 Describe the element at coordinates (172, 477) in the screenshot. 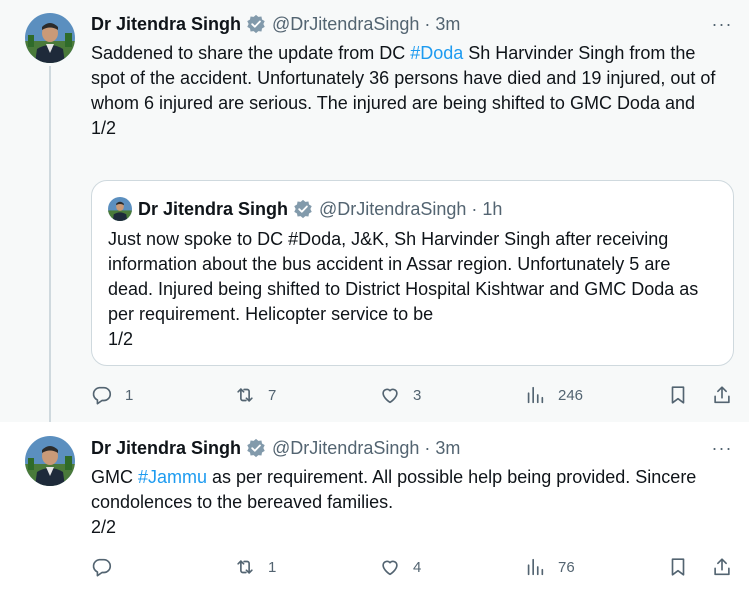

I see `hashtag-link: #Jammu` at that location.